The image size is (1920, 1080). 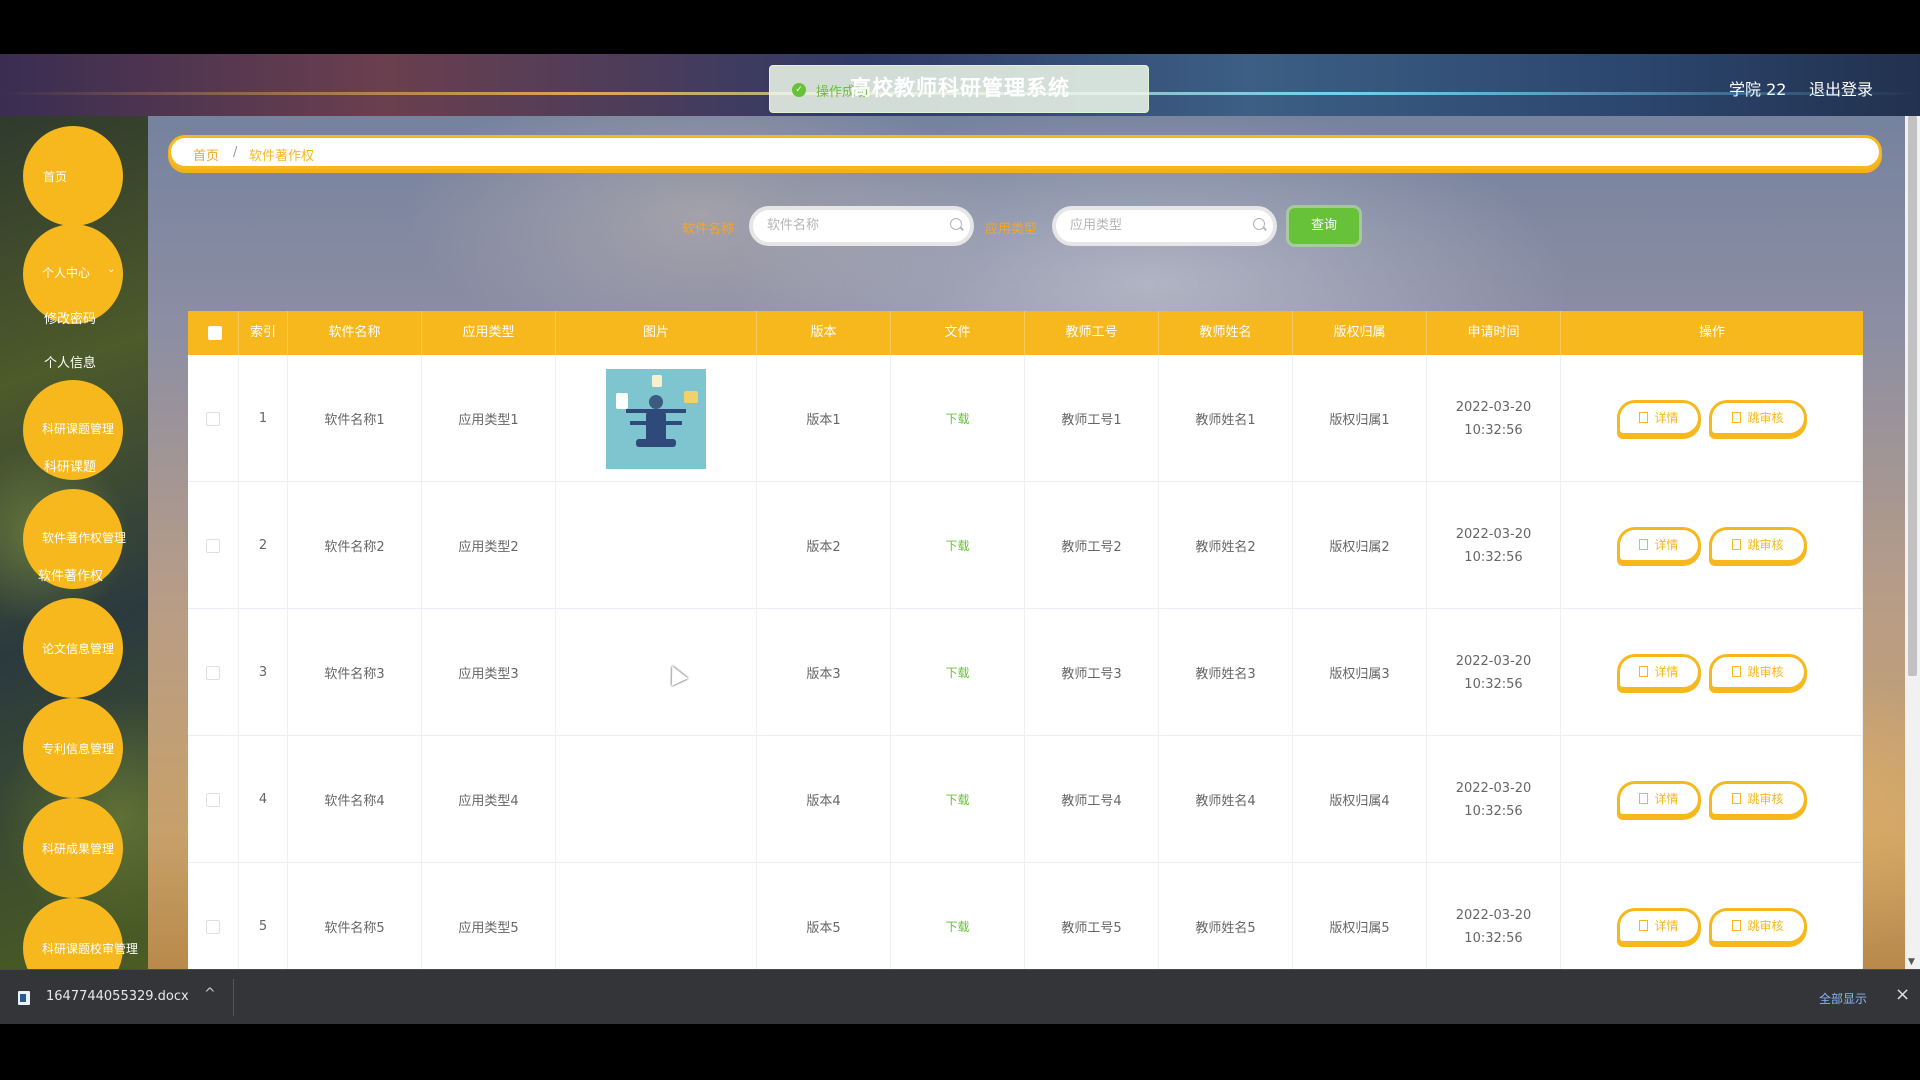 I want to click on cell-teacher-name: 教师姓名1, so click(x=1226, y=418).